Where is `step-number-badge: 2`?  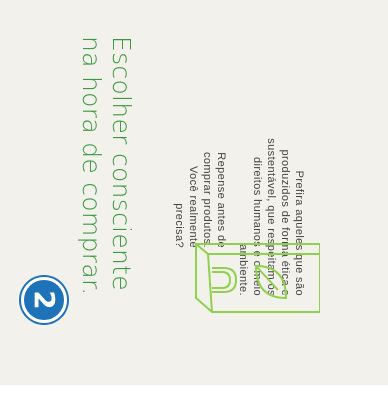 step-number-badge: 2 is located at coordinates (44, 300).